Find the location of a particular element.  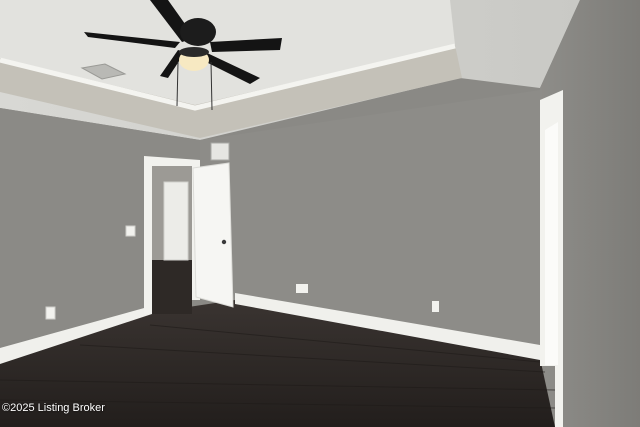

hallway-floor is located at coordinates (171, 287).